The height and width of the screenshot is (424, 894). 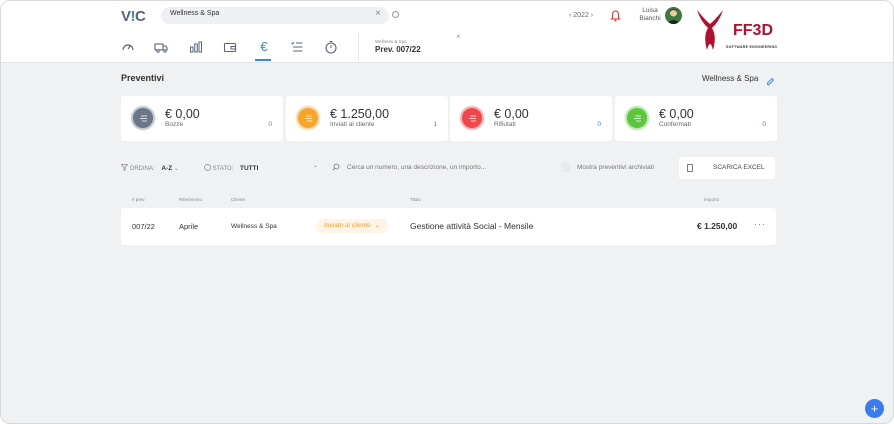 What do you see at coordinates (358, 47) in the screenshot?
I see `divider` at bounding box center [358, 47].